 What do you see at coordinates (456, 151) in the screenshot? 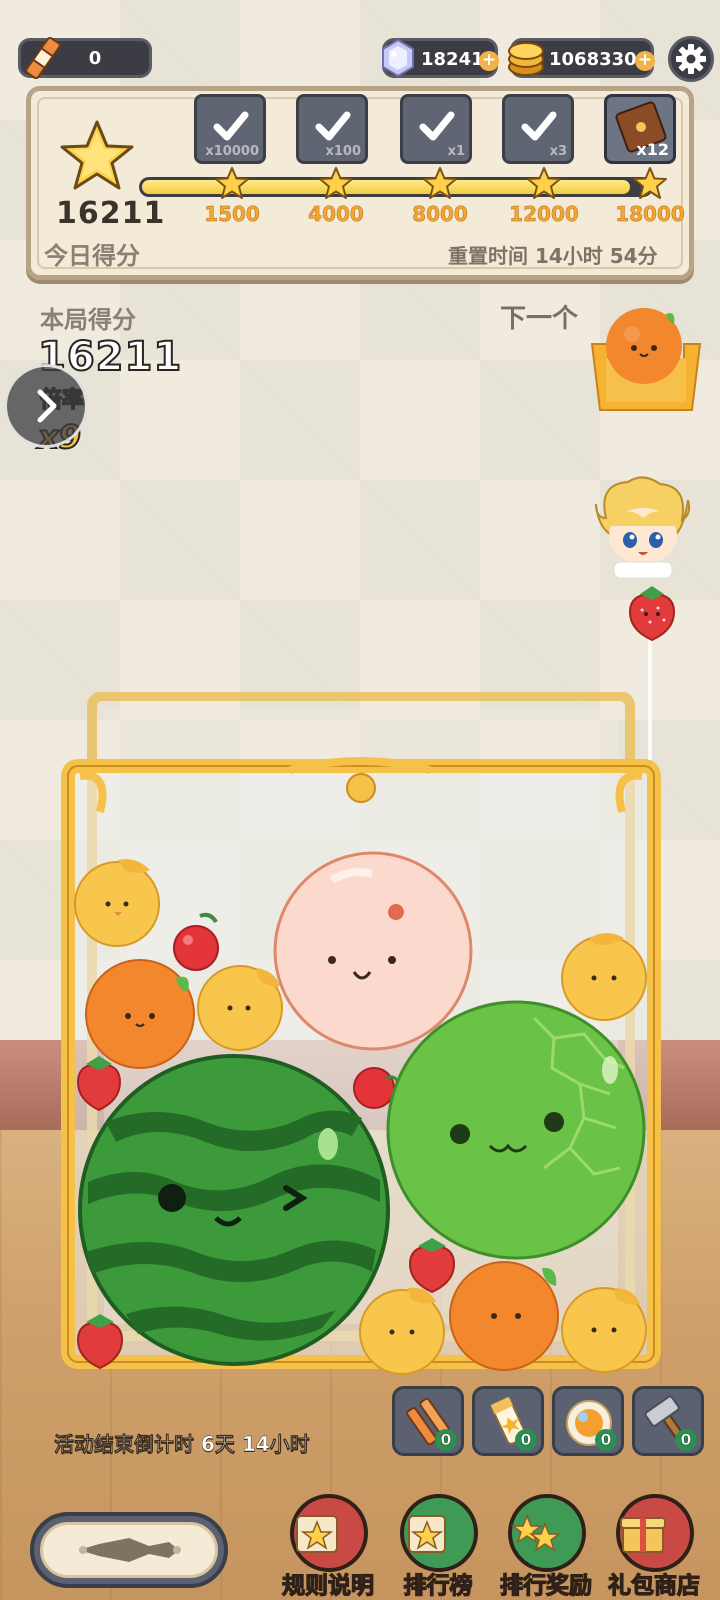
I see `reward-multiplier: x1` at bounding box center [456, 151].